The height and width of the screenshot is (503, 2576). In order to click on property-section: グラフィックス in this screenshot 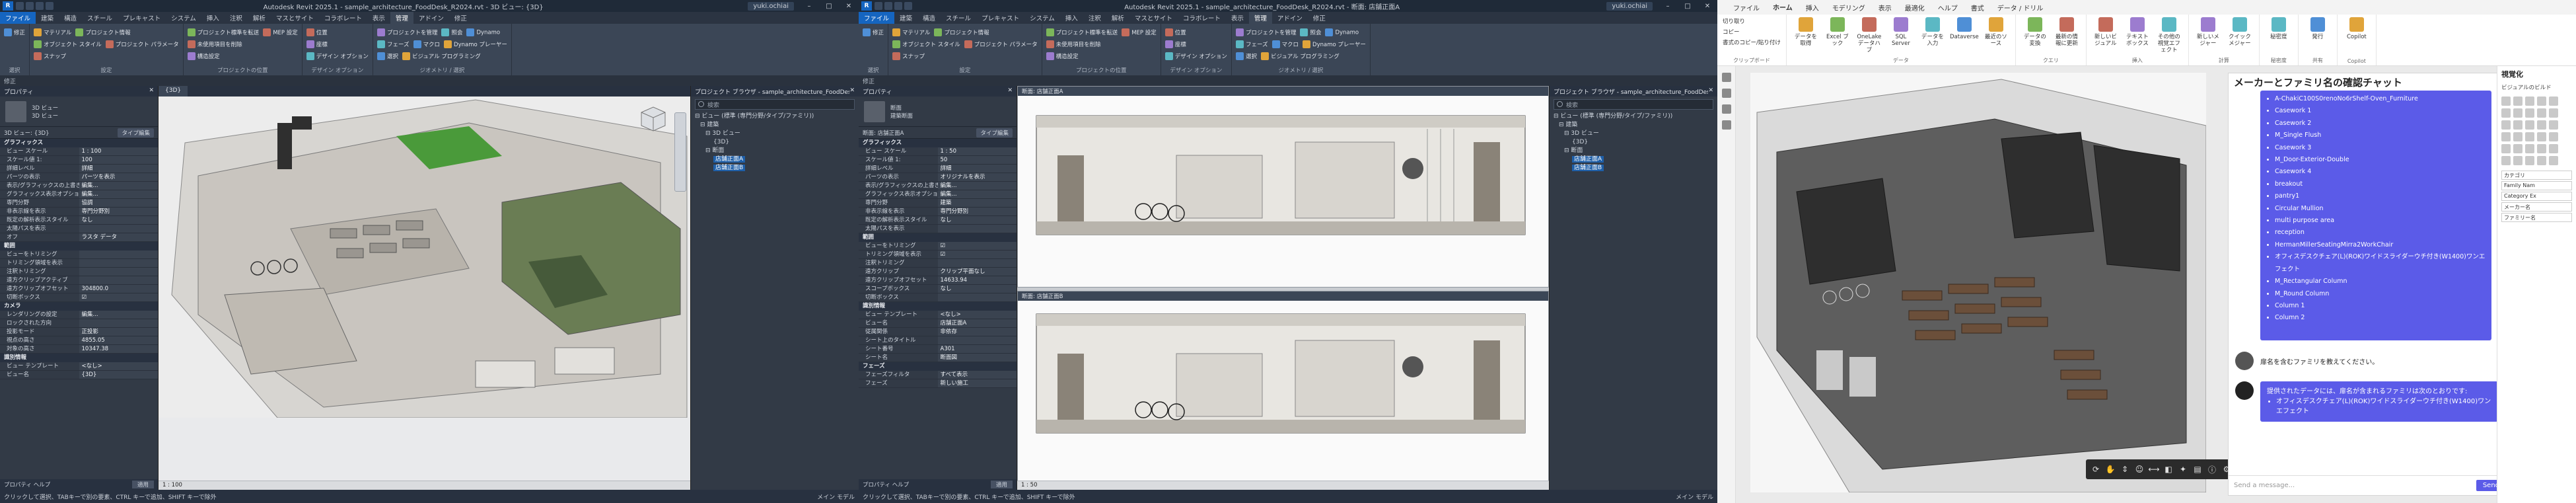, I will do `click(79, 143)`.